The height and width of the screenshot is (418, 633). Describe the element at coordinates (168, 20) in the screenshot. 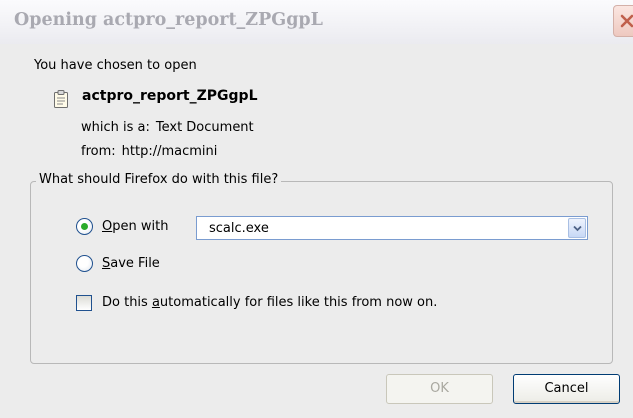

I see `window-title: Opening actpro_report_ZPGgpL` at that location.